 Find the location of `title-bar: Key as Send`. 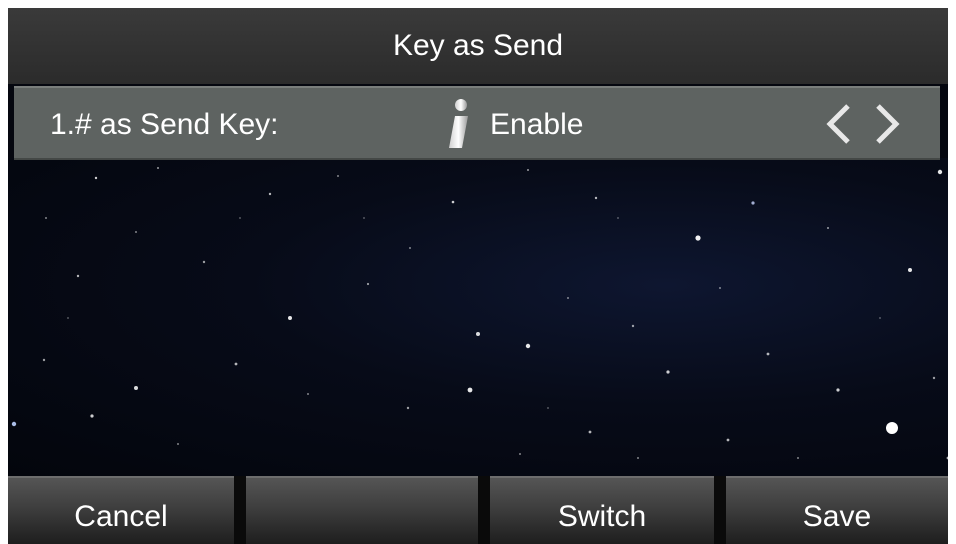

title-bar: Key as Send is located at coordinates (478, 46).